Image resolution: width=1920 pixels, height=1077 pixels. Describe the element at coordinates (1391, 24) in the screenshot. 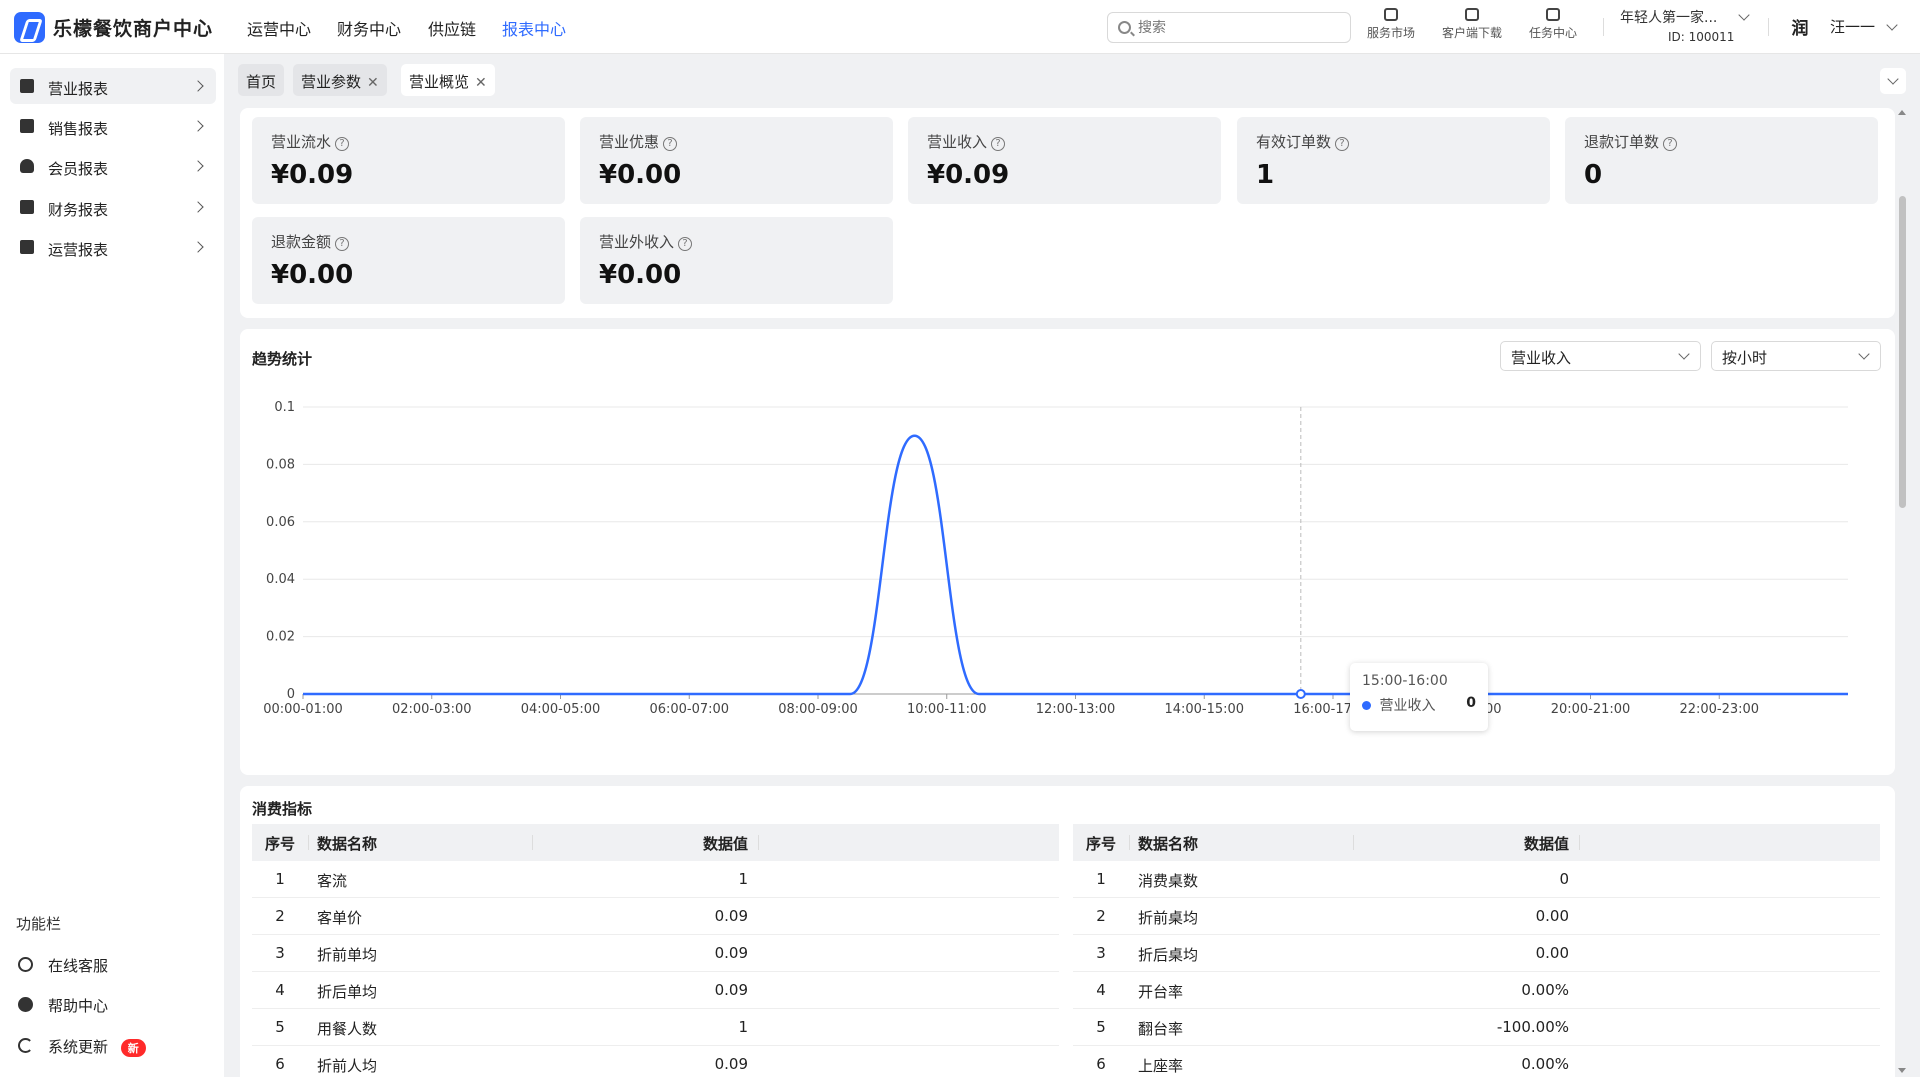

I see `service-market-button: 服务市场` at that location.